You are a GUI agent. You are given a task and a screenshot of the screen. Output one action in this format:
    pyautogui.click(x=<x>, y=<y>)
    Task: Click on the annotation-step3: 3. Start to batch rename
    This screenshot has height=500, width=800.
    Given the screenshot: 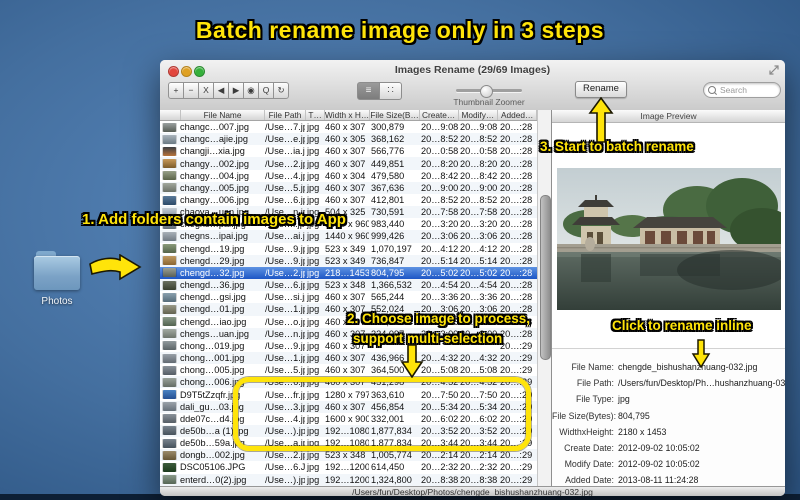 What is the action you would take?
    pyautogui.click(x=617, y=146)
    